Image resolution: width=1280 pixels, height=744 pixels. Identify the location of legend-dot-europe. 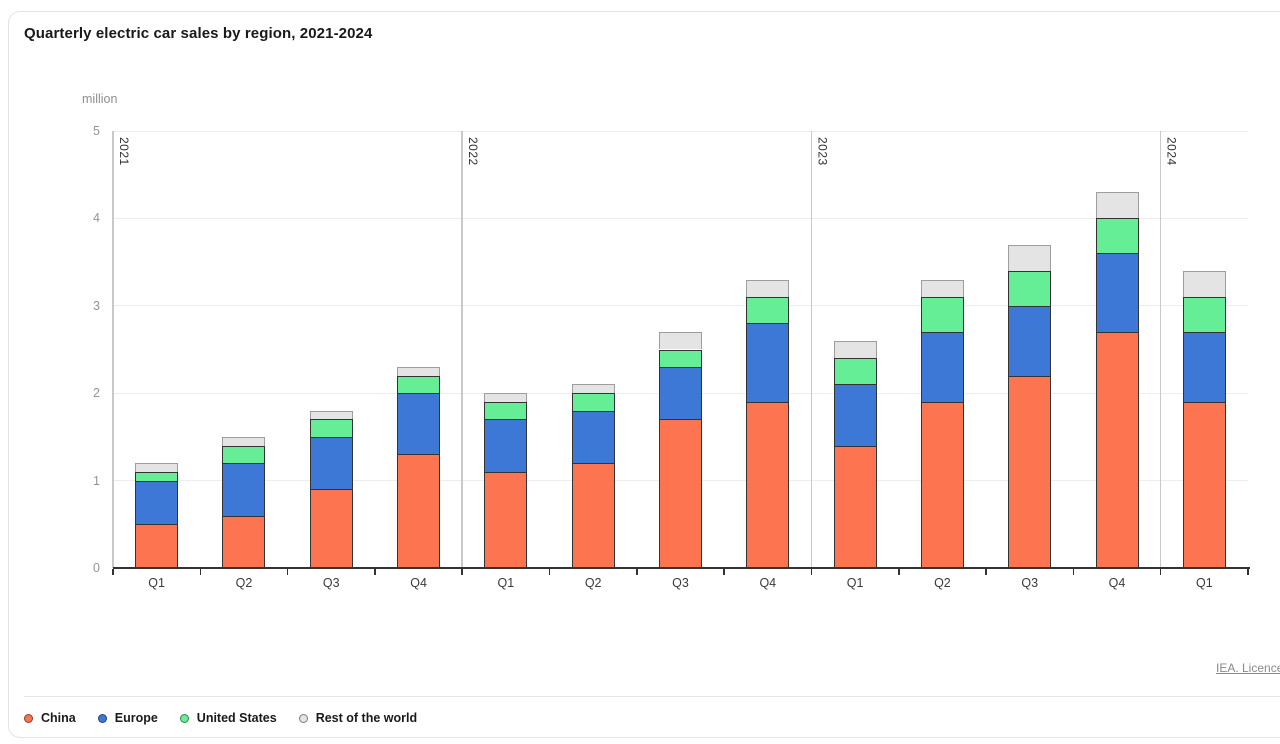
(102, 718).